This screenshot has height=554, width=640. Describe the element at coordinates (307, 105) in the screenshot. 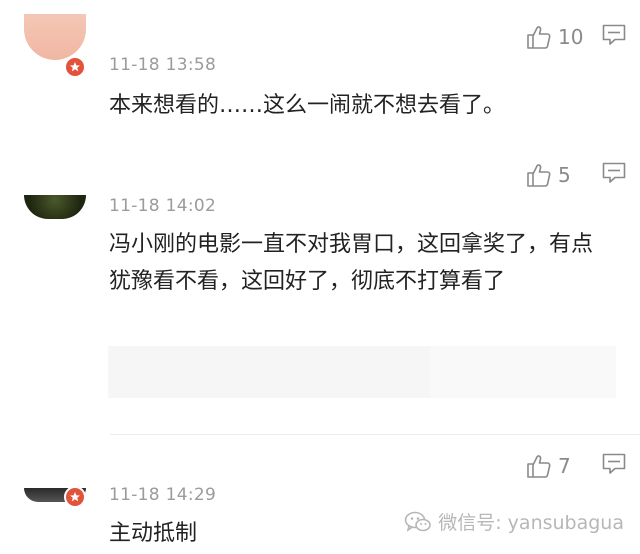

I see `comment-text: 本来想看的……这么一闹就不想去看了。` at that location.